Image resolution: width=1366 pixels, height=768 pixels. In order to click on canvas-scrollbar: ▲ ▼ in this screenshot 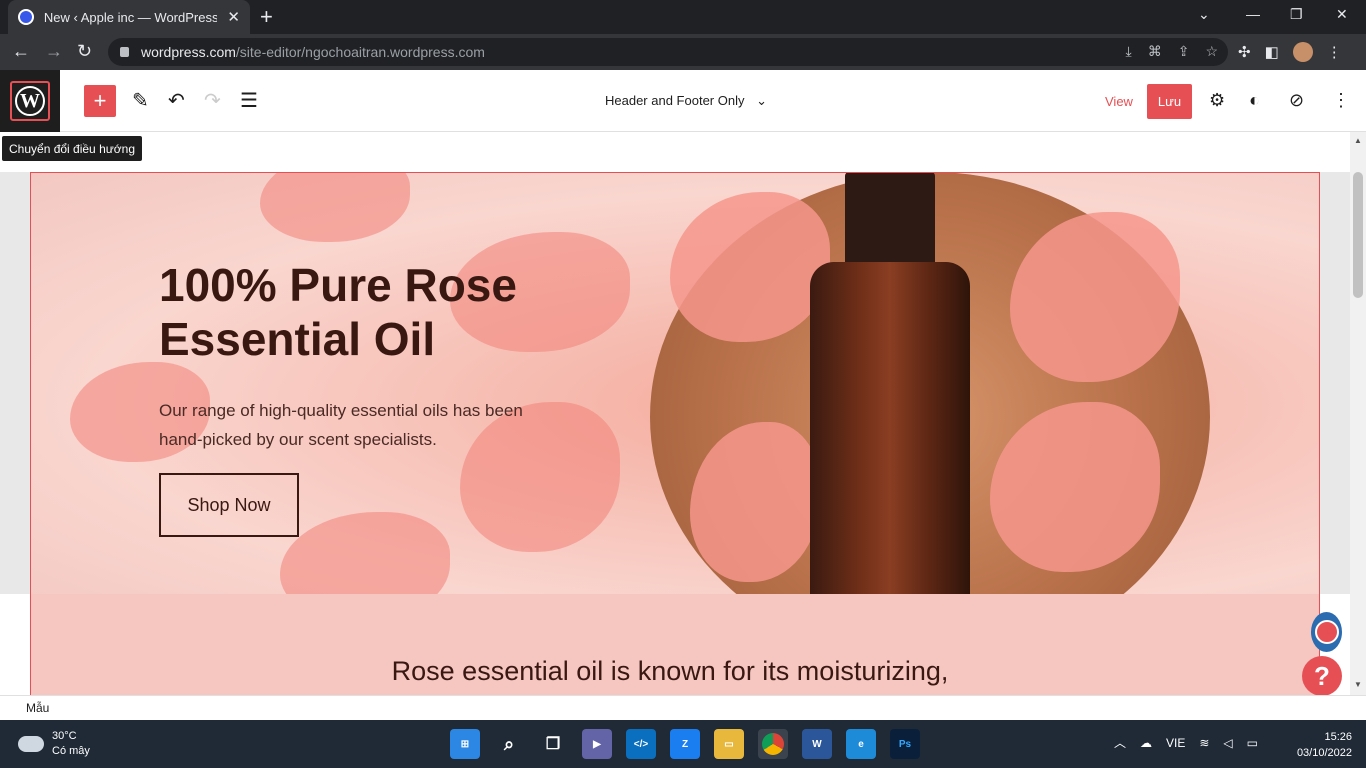, I will do `click(1358, 413)`.